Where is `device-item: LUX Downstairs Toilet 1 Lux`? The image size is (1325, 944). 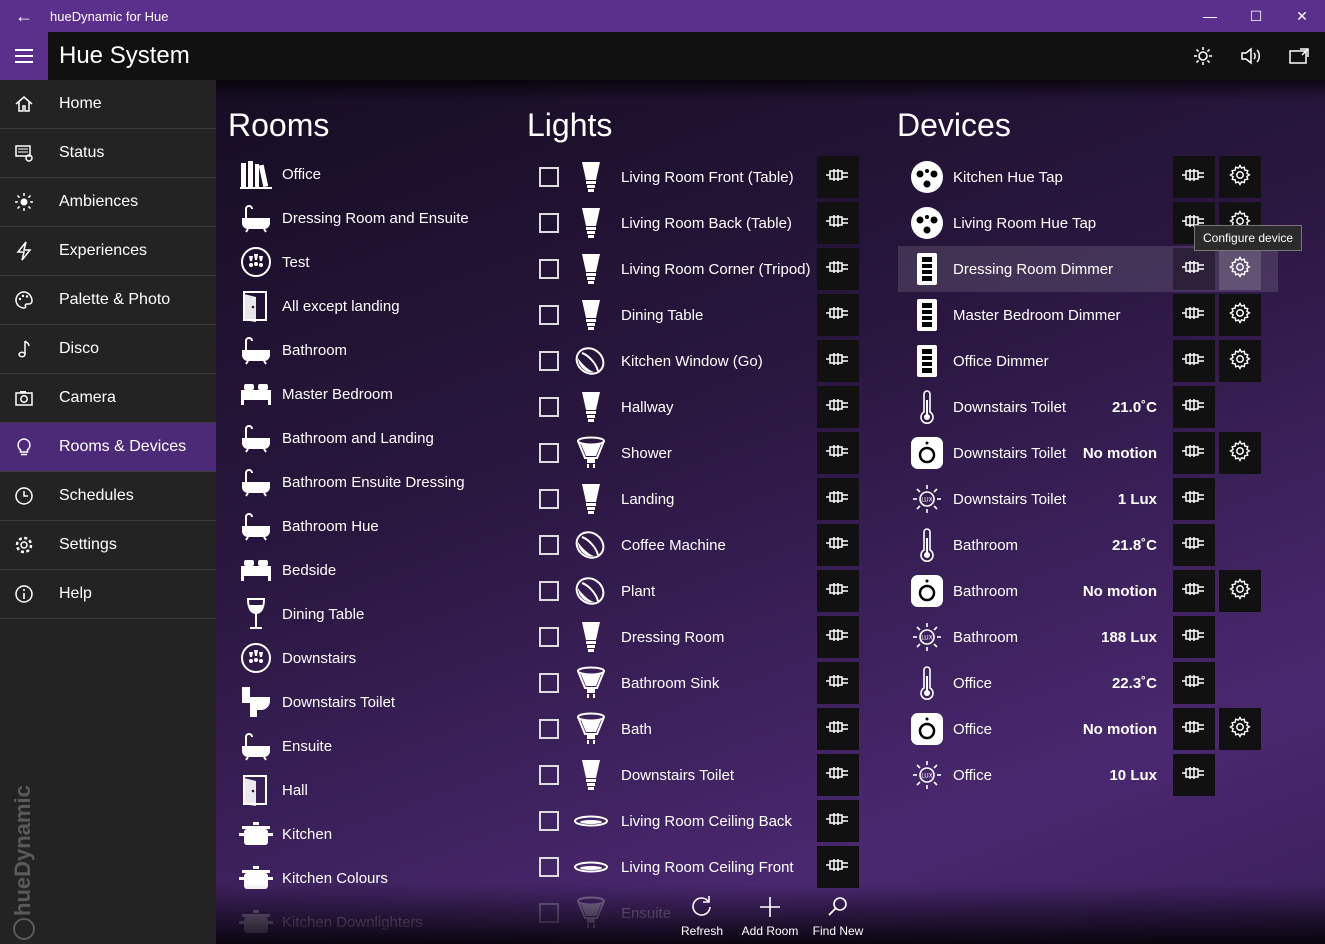
device-item: LUX Downstairs Toilet 1 Lux is located at coordinates (1096, 499).